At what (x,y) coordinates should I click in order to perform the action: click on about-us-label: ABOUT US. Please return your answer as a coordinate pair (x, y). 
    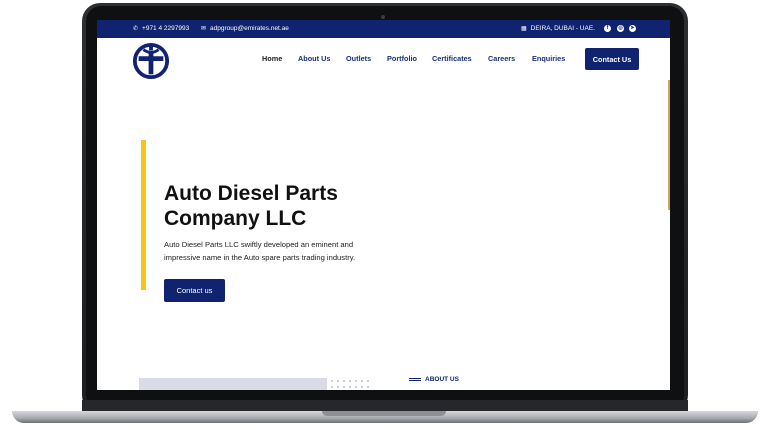
    Looking at the image, I should click on (442, 379).